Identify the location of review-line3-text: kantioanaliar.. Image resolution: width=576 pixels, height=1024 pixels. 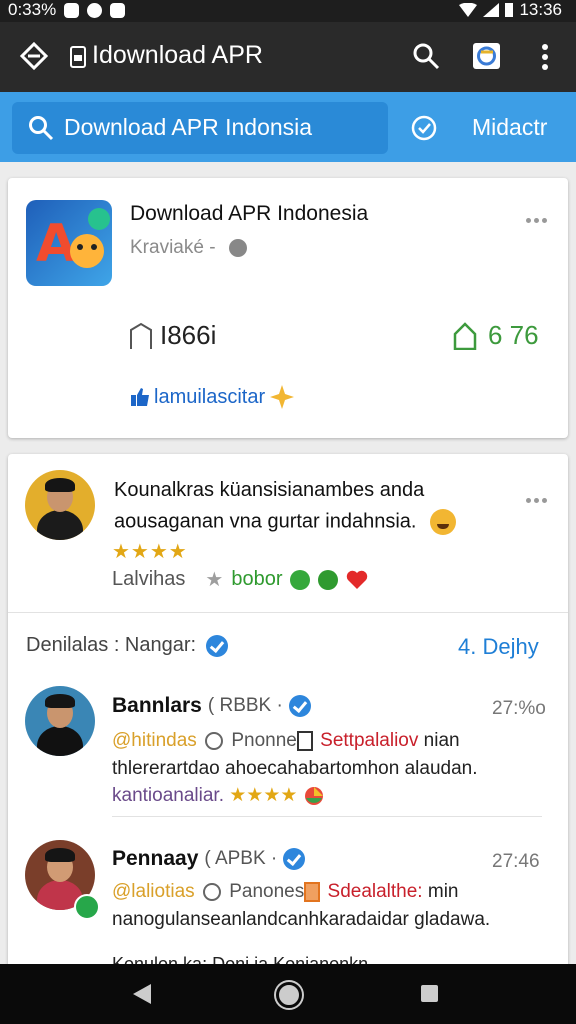
(168, 795).